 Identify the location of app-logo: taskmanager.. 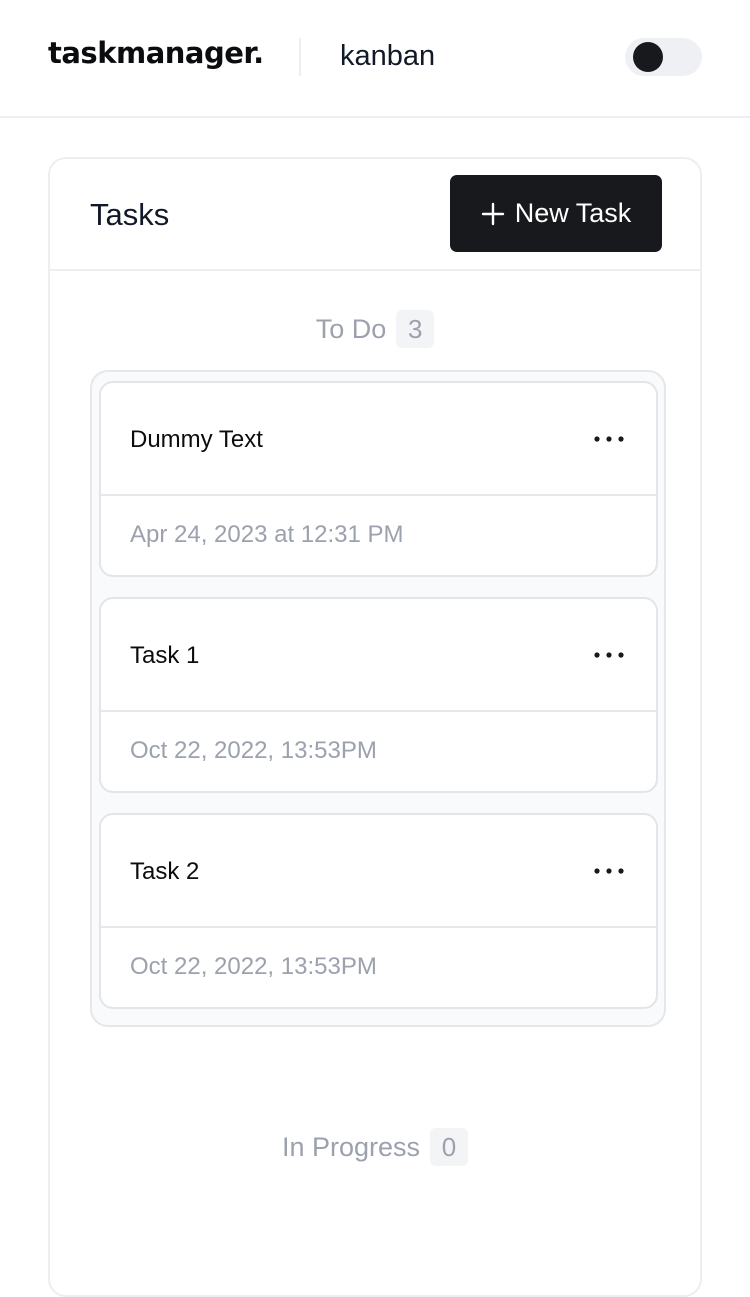
(156, 53).